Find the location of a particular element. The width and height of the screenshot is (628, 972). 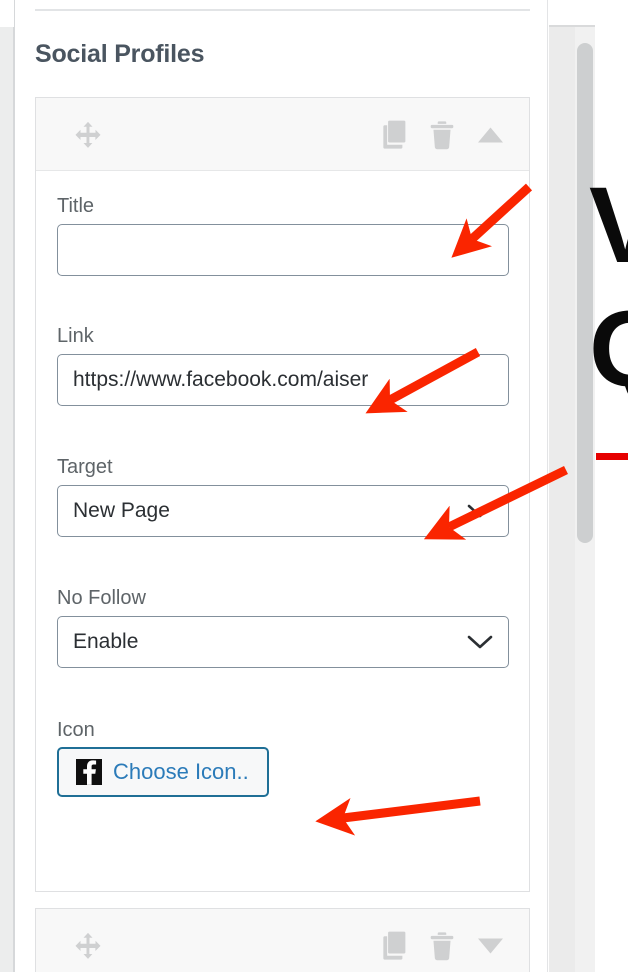

choose-icon-button: Choose Icon.. is located at coordinates (163, 772).